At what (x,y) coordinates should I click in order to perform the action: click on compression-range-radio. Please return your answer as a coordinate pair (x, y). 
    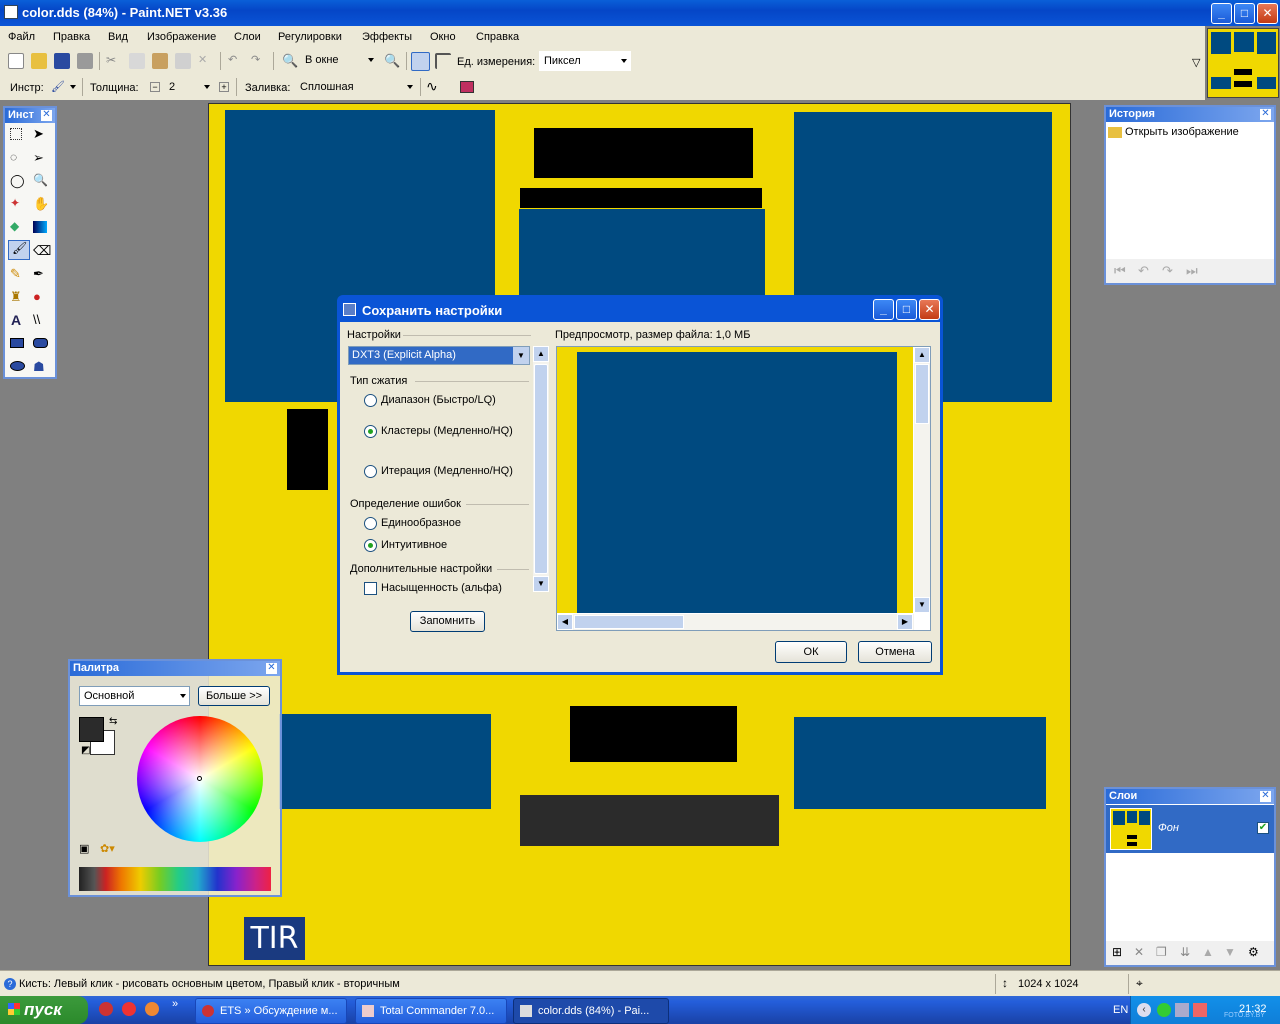
    Looking at the image, I should click on (370, 400).